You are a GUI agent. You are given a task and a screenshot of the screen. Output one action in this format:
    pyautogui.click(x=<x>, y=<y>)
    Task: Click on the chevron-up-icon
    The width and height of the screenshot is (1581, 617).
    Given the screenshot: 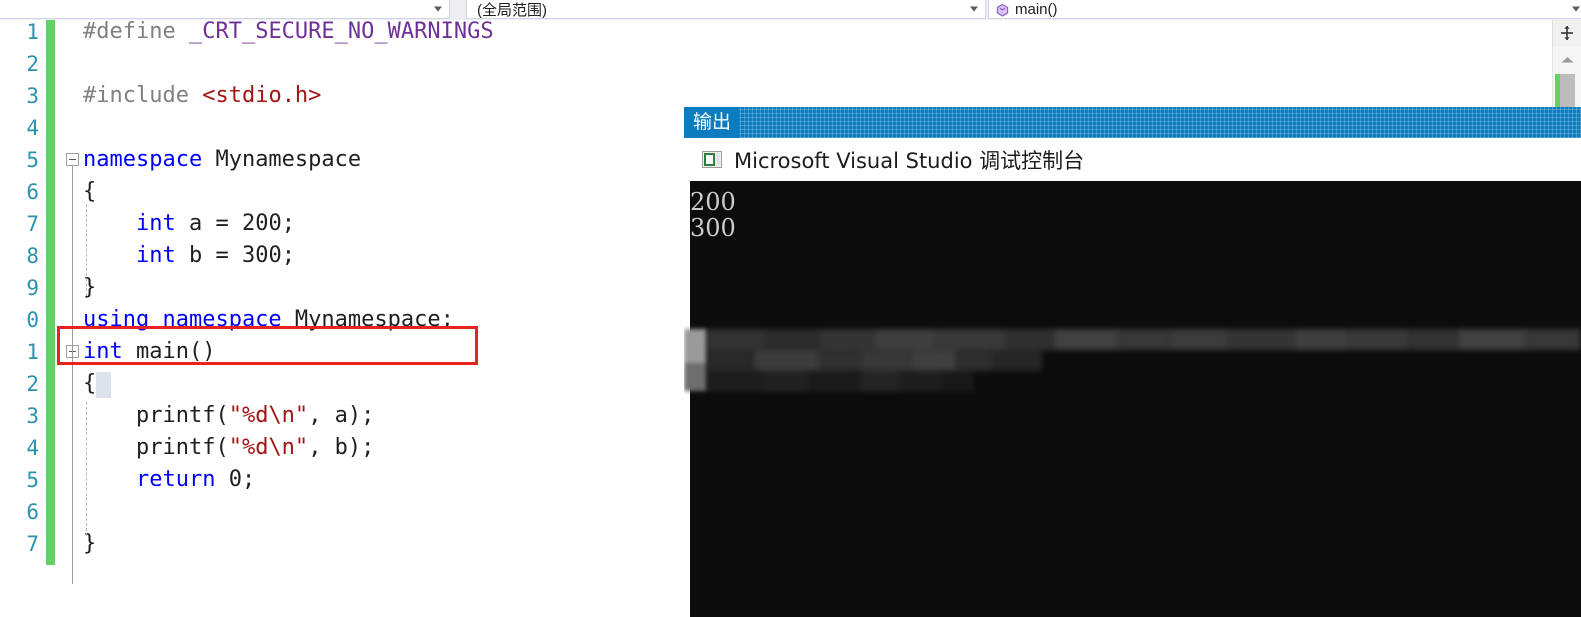 What is the action you would take?
    pyautogui.click(x=1567, y=60)
    